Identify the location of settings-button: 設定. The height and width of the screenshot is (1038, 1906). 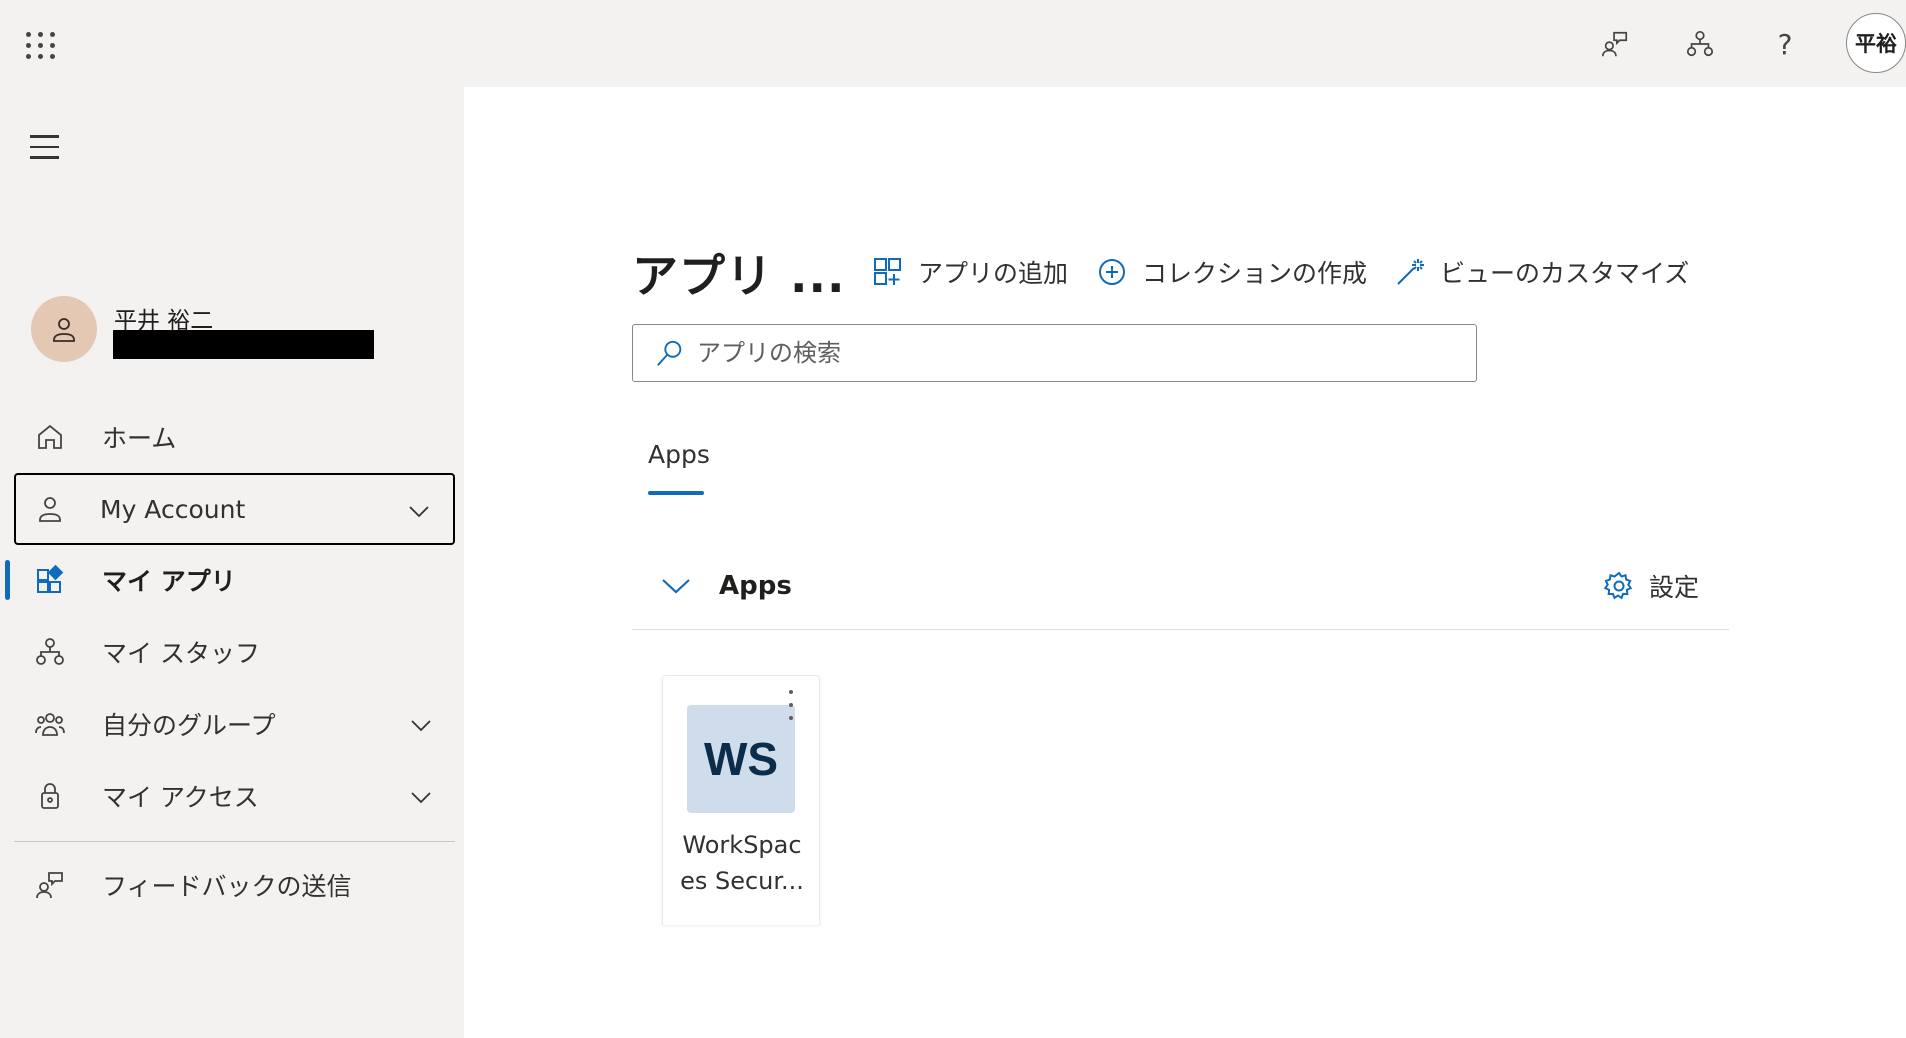
(1651, 586).